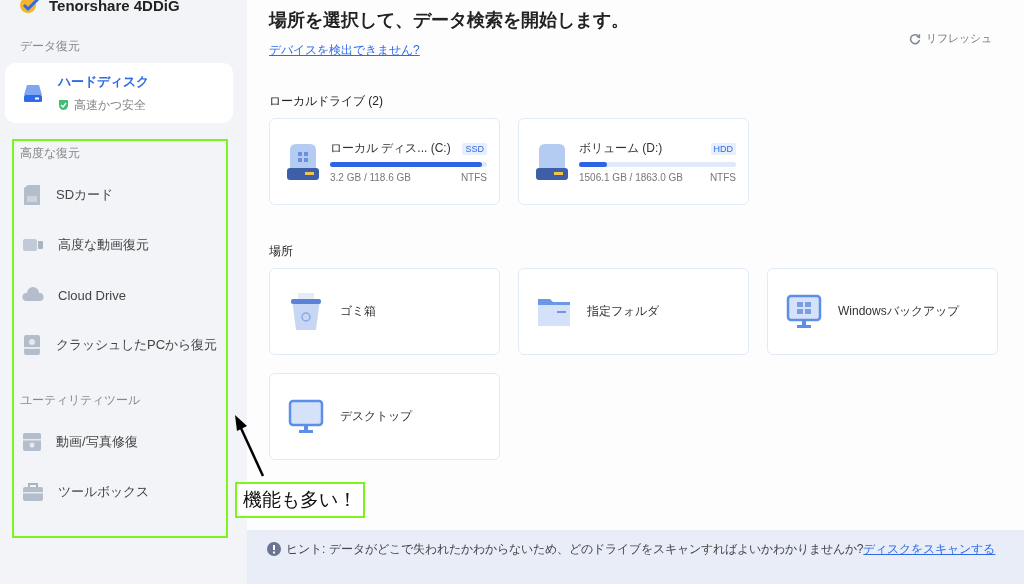  What do you see at coordinates (384, 311) in the screenshot?
I see `location-card: ゴミ箱` at bounding box center [384, 311].